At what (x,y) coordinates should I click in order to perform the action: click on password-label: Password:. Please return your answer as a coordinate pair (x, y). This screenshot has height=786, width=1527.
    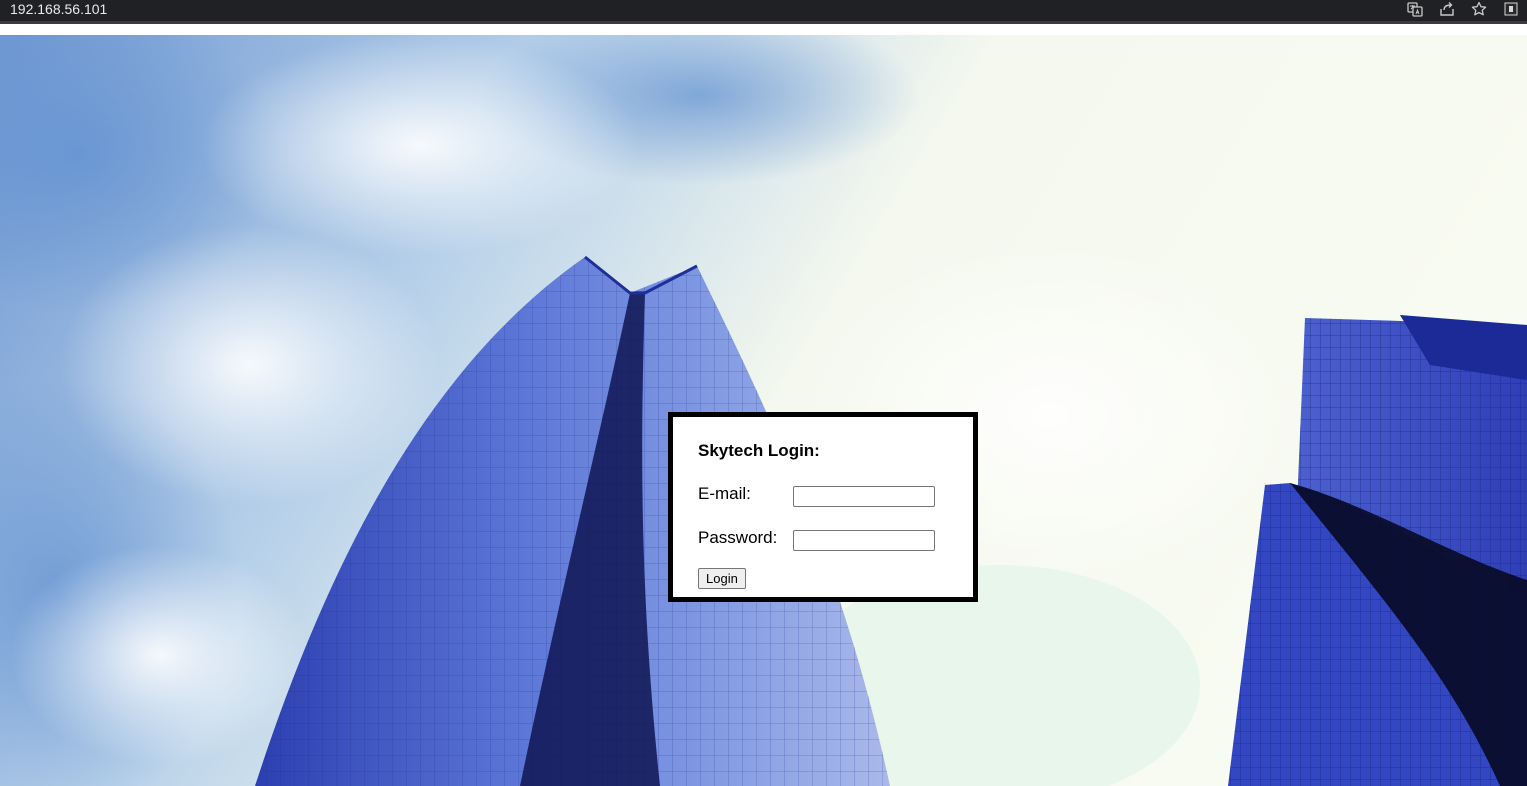
    Looking at the image, I should click on (738, 537).